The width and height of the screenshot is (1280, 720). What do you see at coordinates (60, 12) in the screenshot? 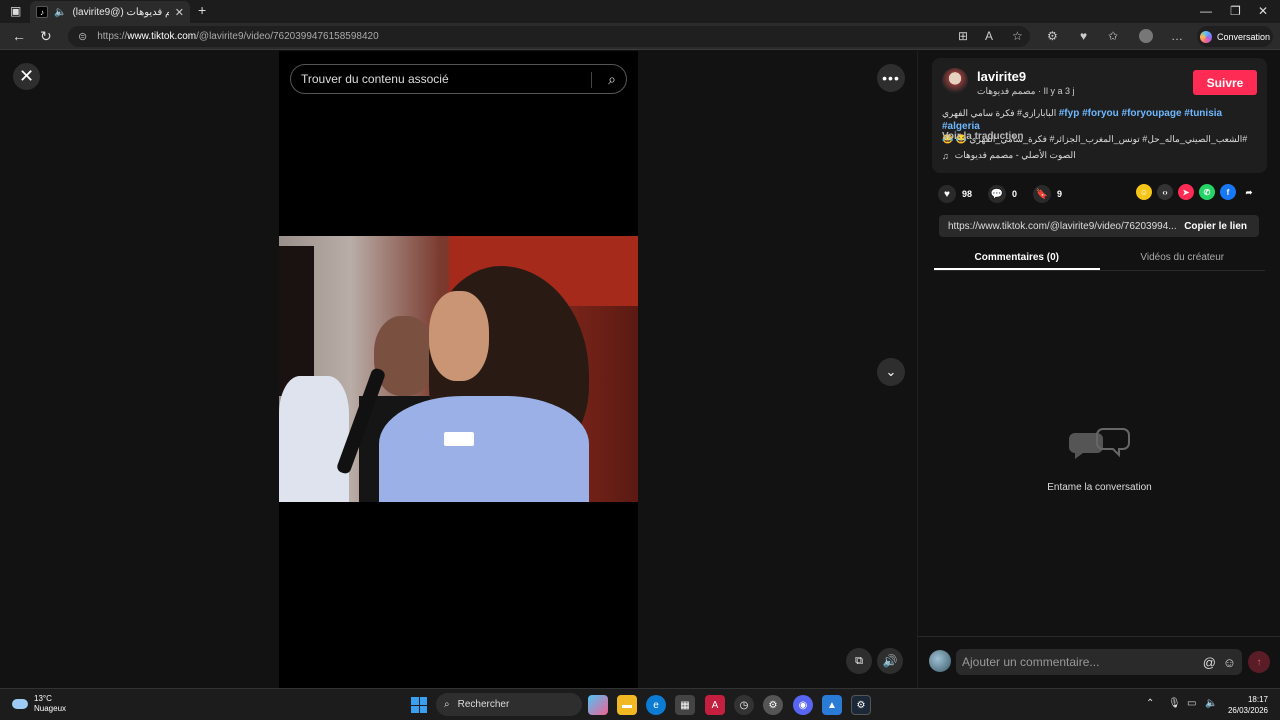
I see `mute-tab-icon: 🔈` at bounding box center [60, 12].